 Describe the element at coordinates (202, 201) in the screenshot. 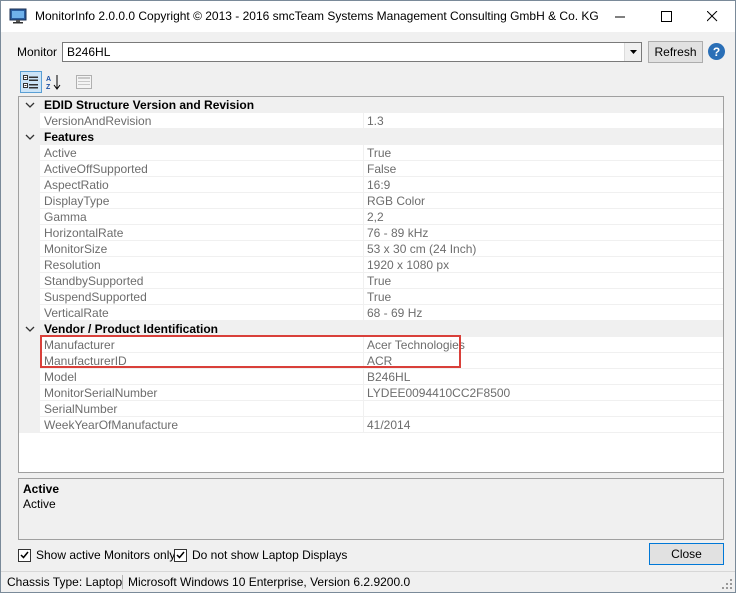

I see `property-name: DisplayType` at that location.